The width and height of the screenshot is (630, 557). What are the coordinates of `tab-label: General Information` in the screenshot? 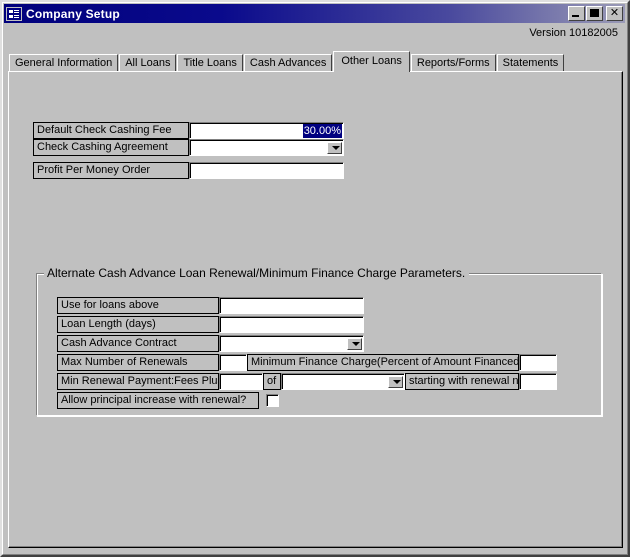 It's located at (64, 63).